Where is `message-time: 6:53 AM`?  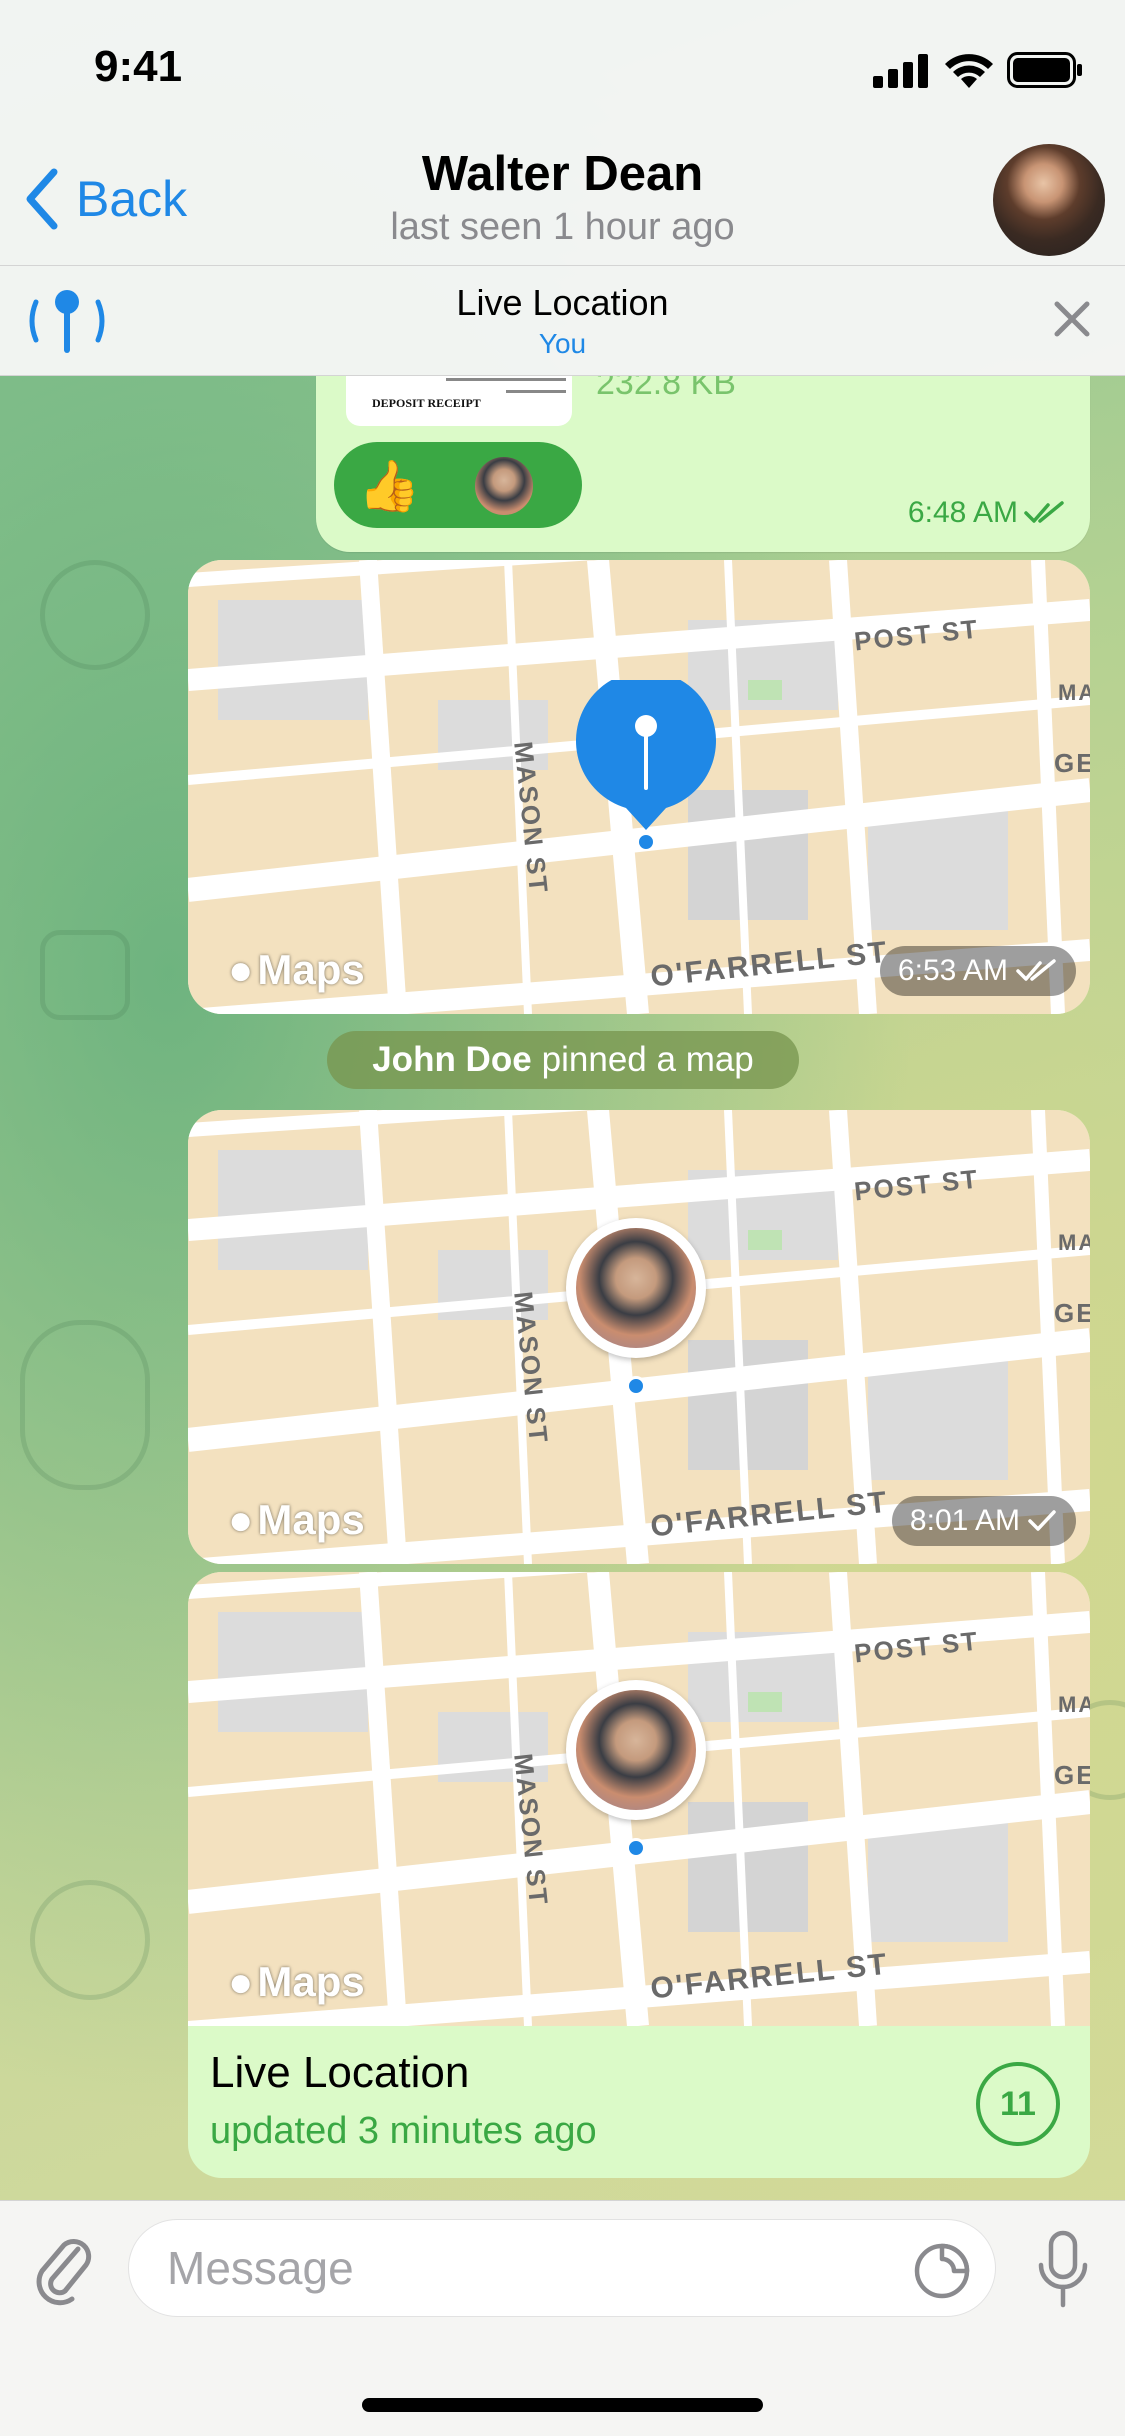
message-time: 6:53 AM is located at coordinates (977, 971).